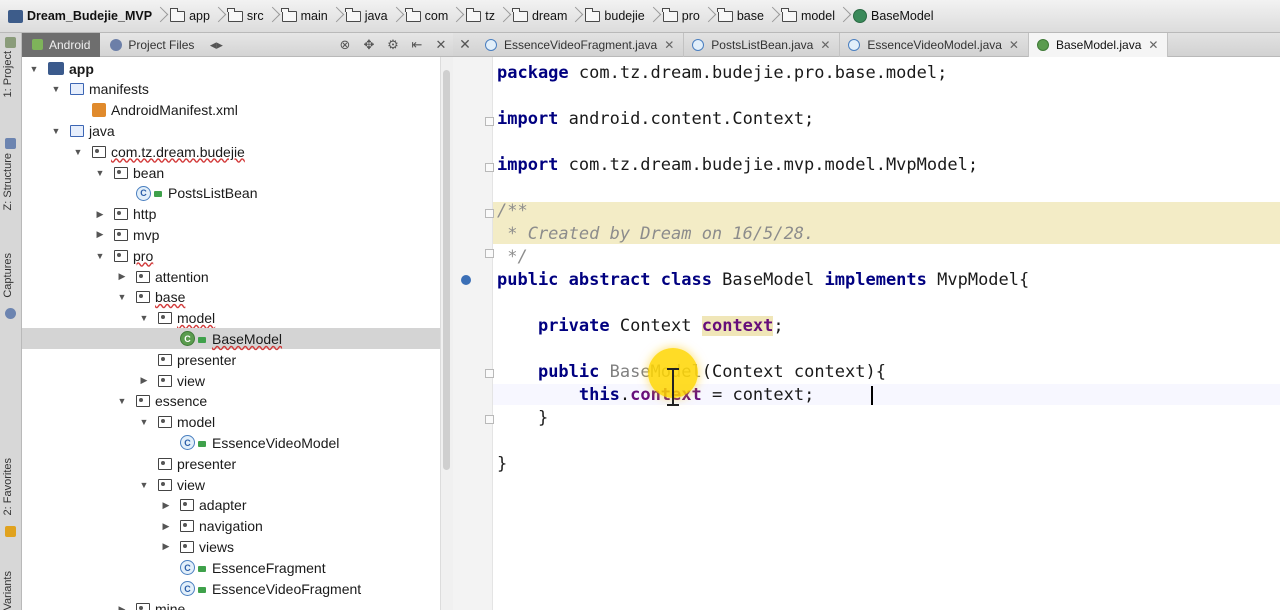  What do you see at coordinates (231, 588) in the screenshot?
I see `tree-item: ▶CEssenceVideoFragment` at bounding box center [231, 588].